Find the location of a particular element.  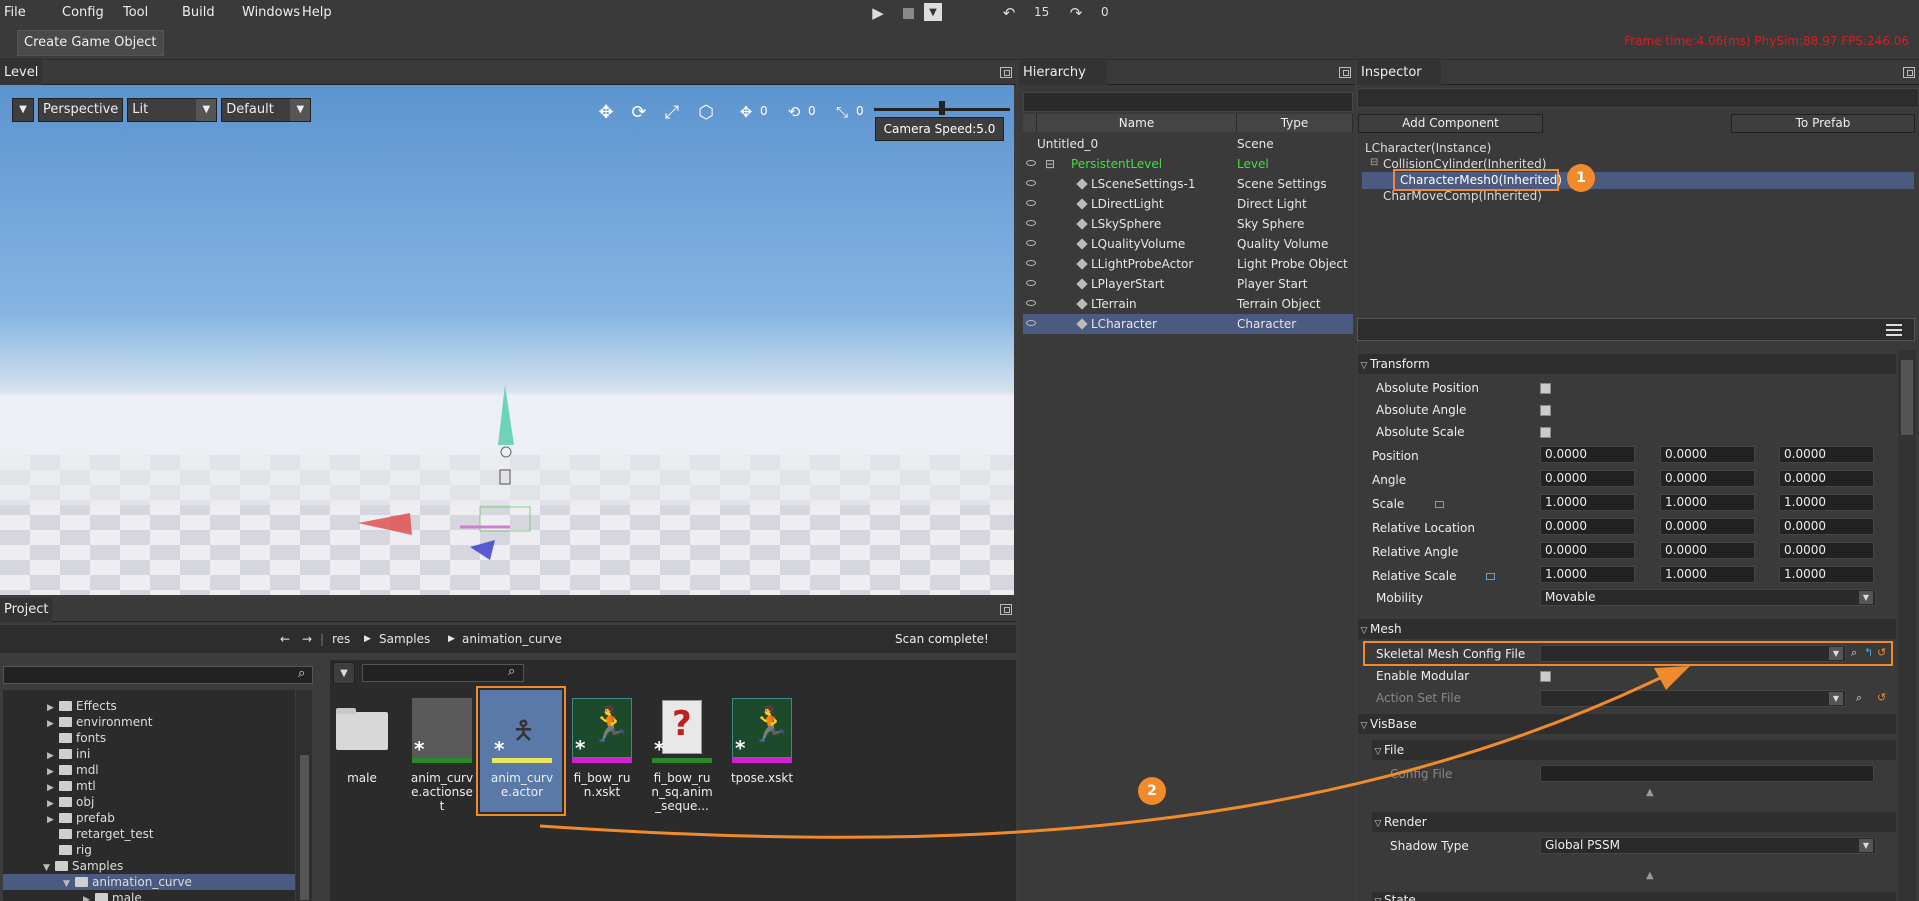

rel-scale-z-field: 1.0000 is located at coordinates (1826, 574).